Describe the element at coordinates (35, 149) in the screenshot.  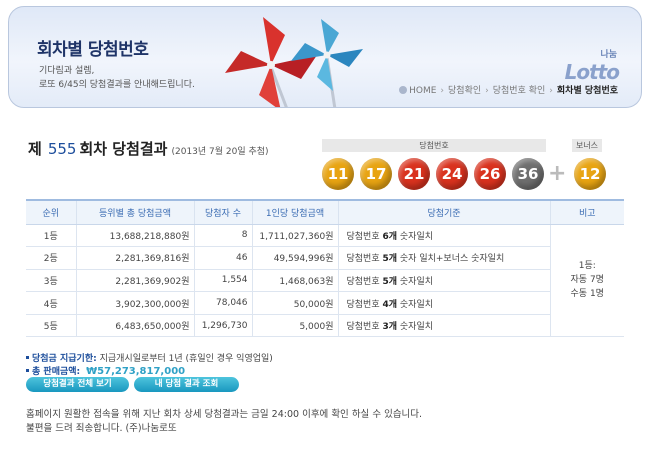
I see `round-prefix: 제` at that location.